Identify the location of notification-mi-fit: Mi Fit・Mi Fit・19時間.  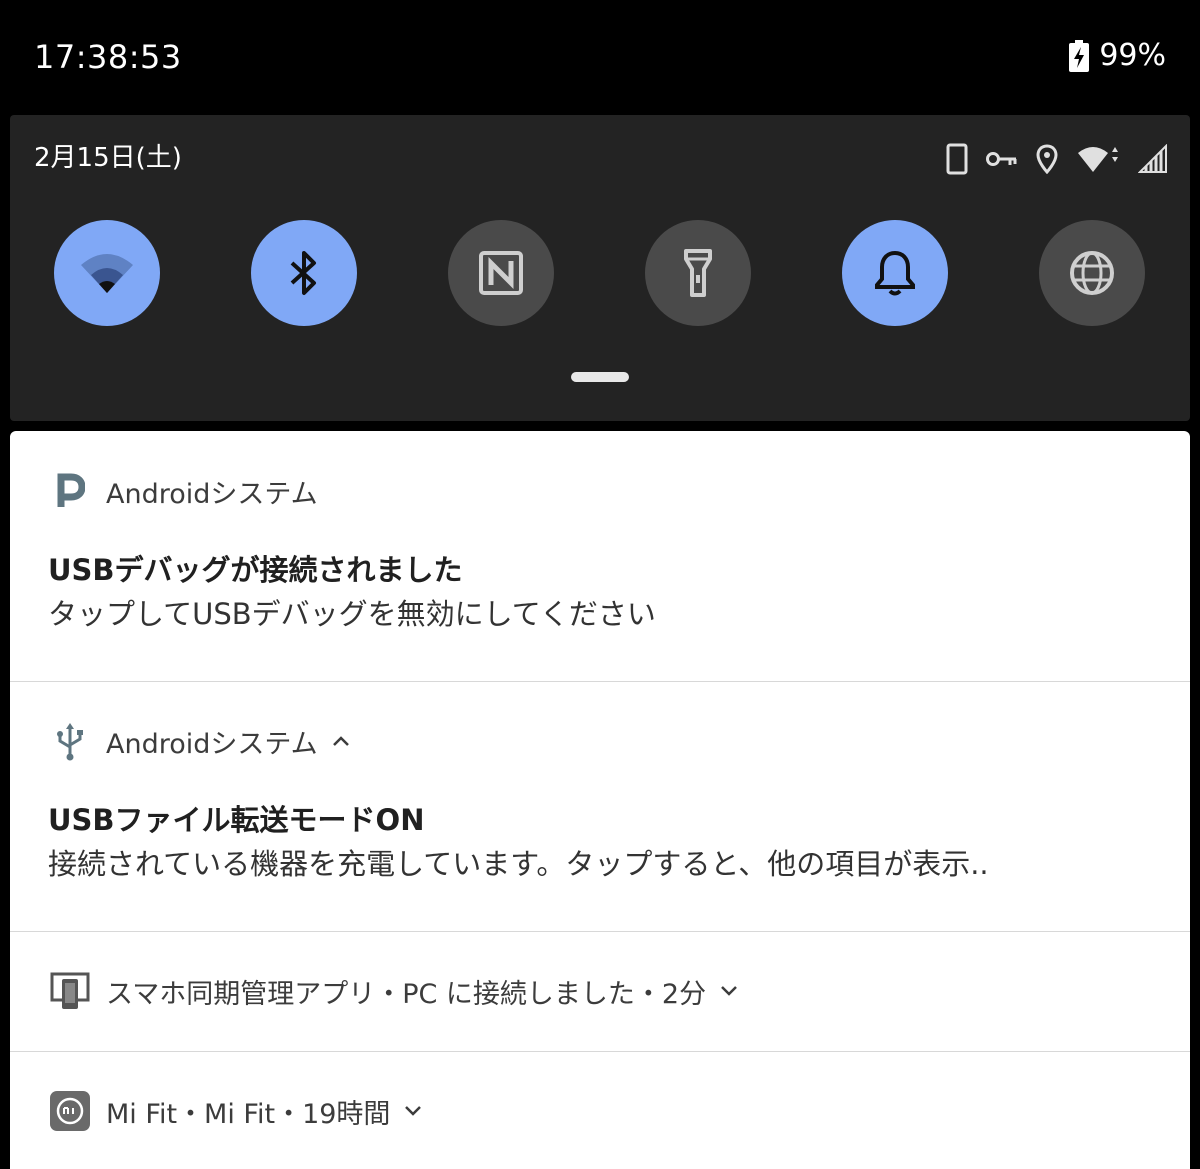
(600, 1110).